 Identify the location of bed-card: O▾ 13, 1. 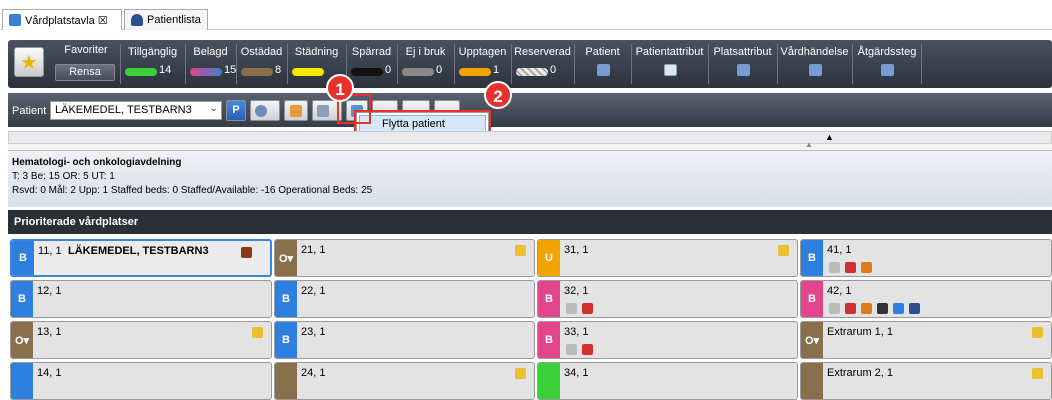
(141, 340).